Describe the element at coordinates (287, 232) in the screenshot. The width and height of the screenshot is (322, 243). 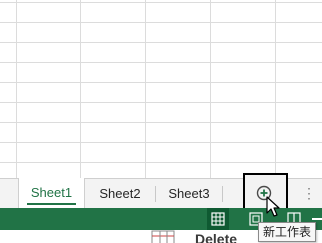
I see `new-sheet-tooltip: 新工作表` at that location.